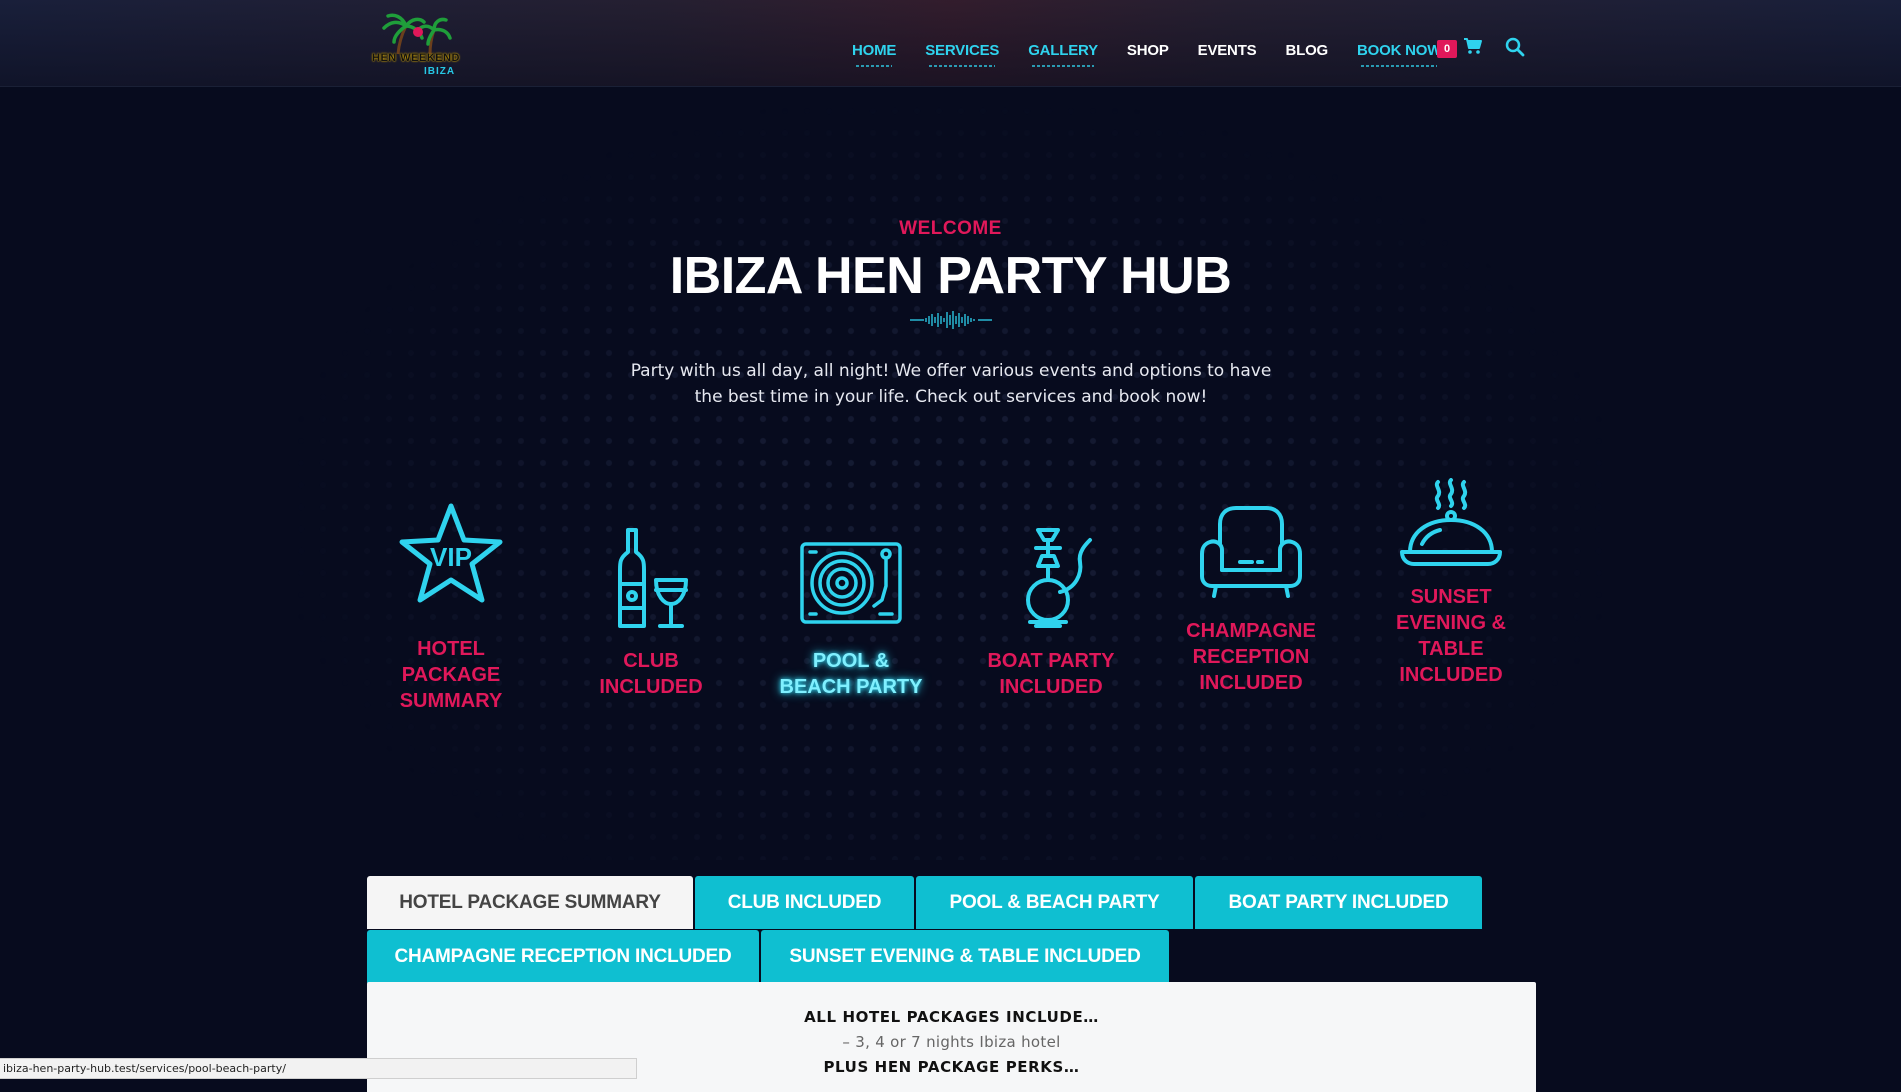 The image size is (1901, 1092). I want to click on cart-count-badge: 0, so click(1447, 49).